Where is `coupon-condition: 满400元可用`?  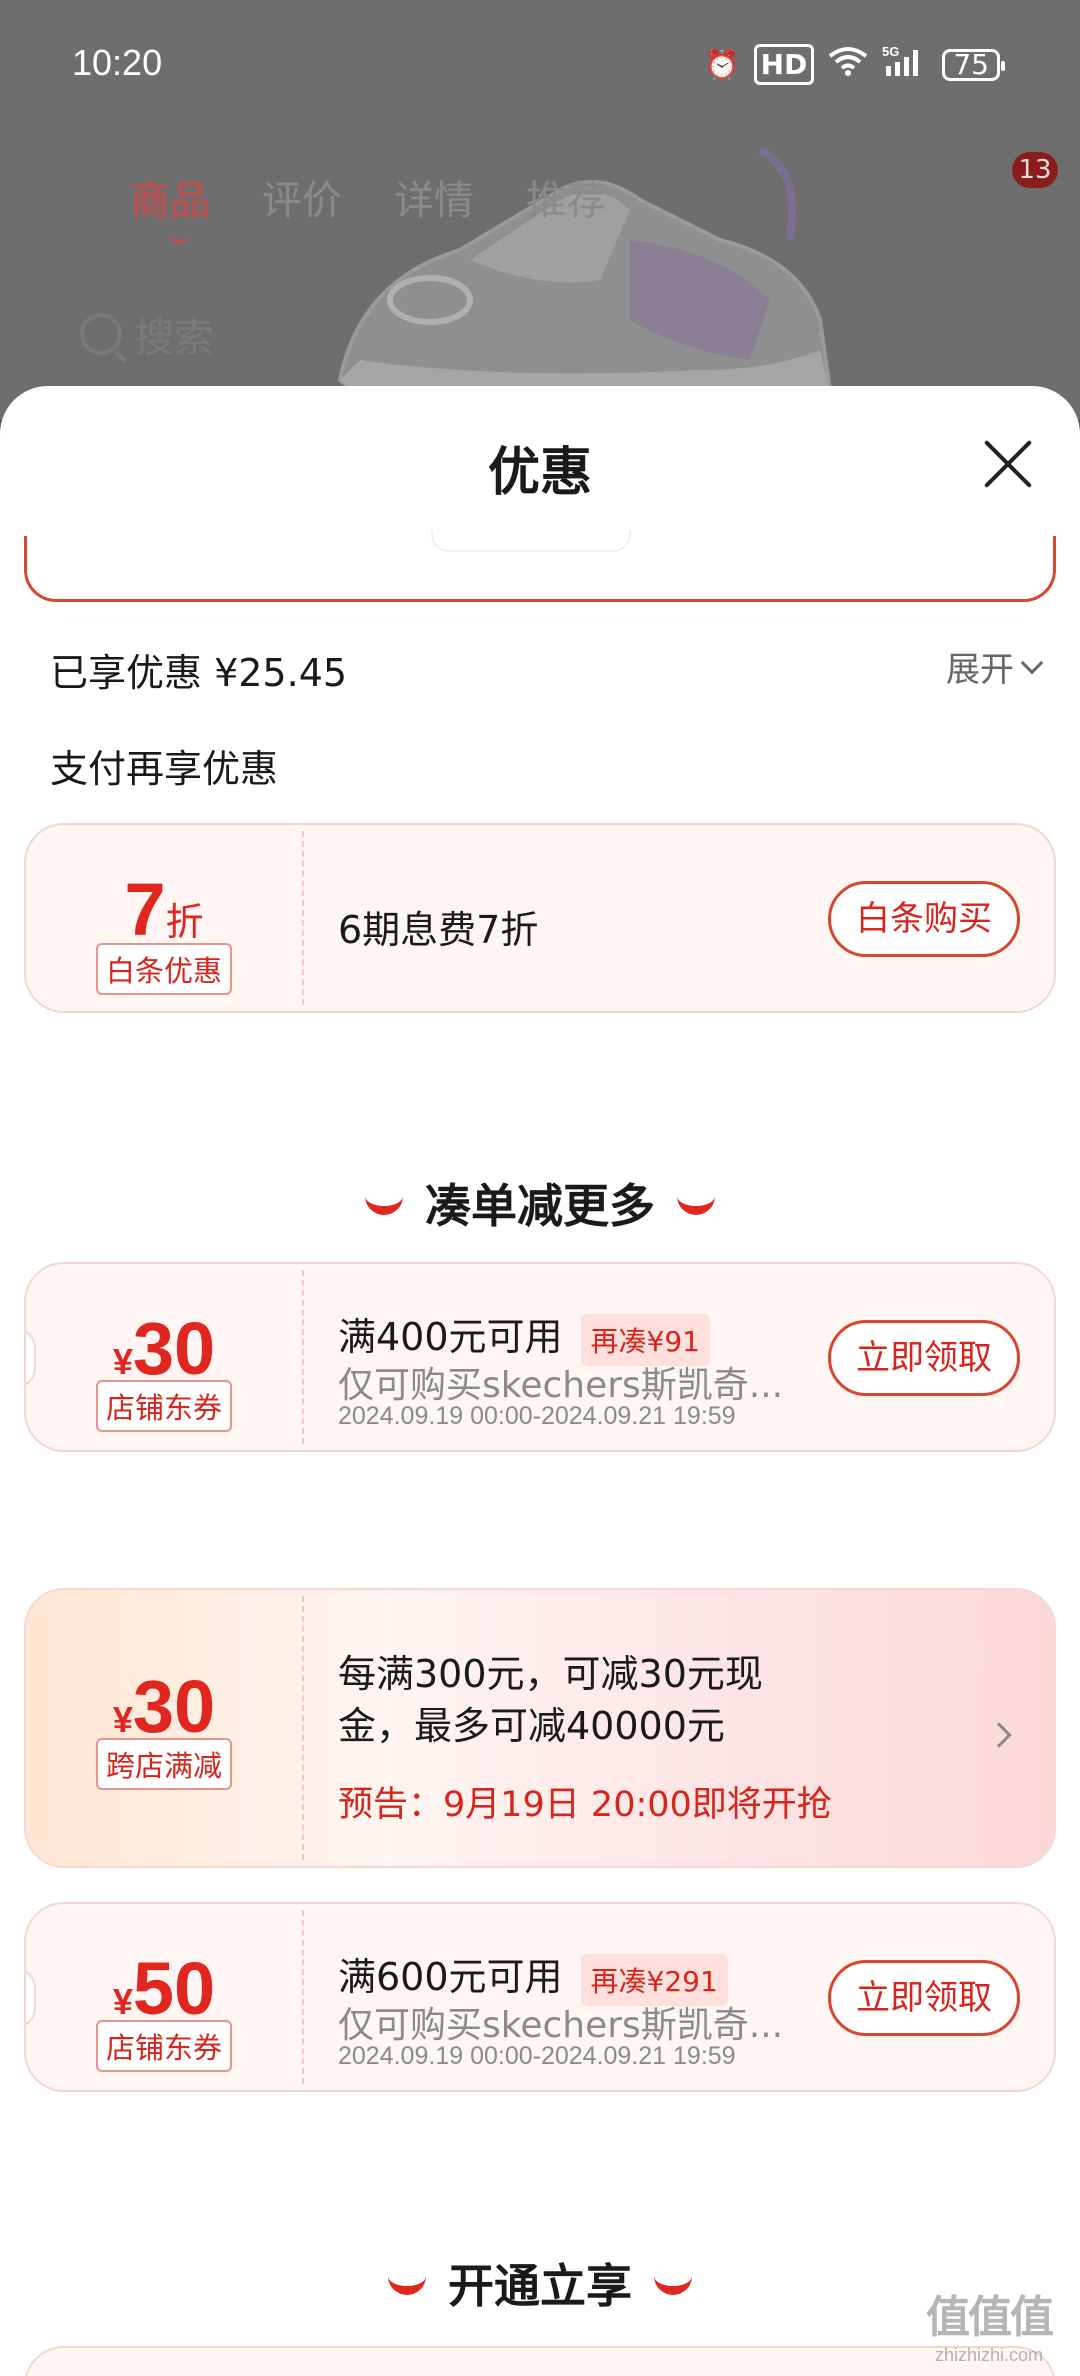 coupon-condition: 满400元可用 is located at coordinates (450, 1337).